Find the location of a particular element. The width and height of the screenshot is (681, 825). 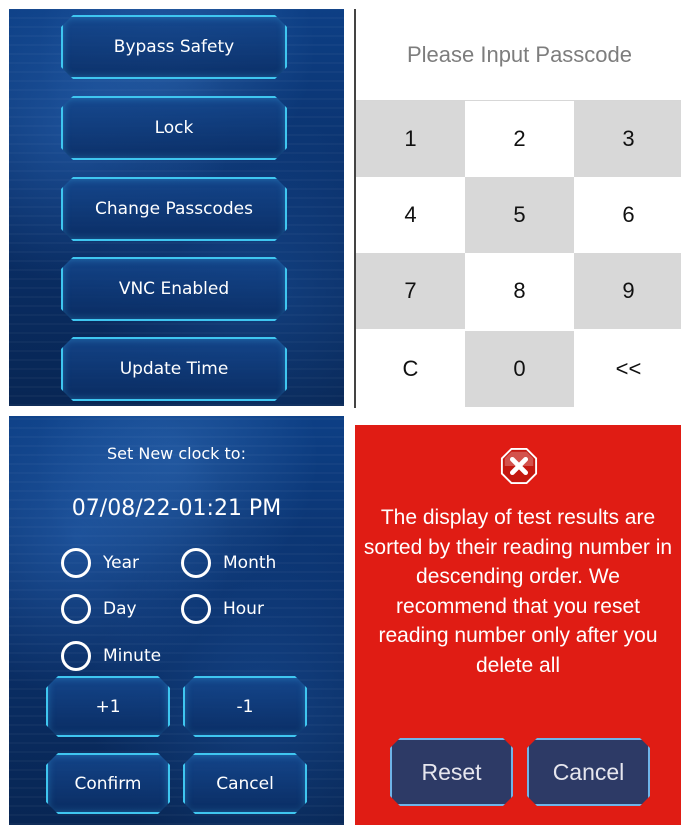

update-time-button: Update Time is located at coordinates (174, 369).